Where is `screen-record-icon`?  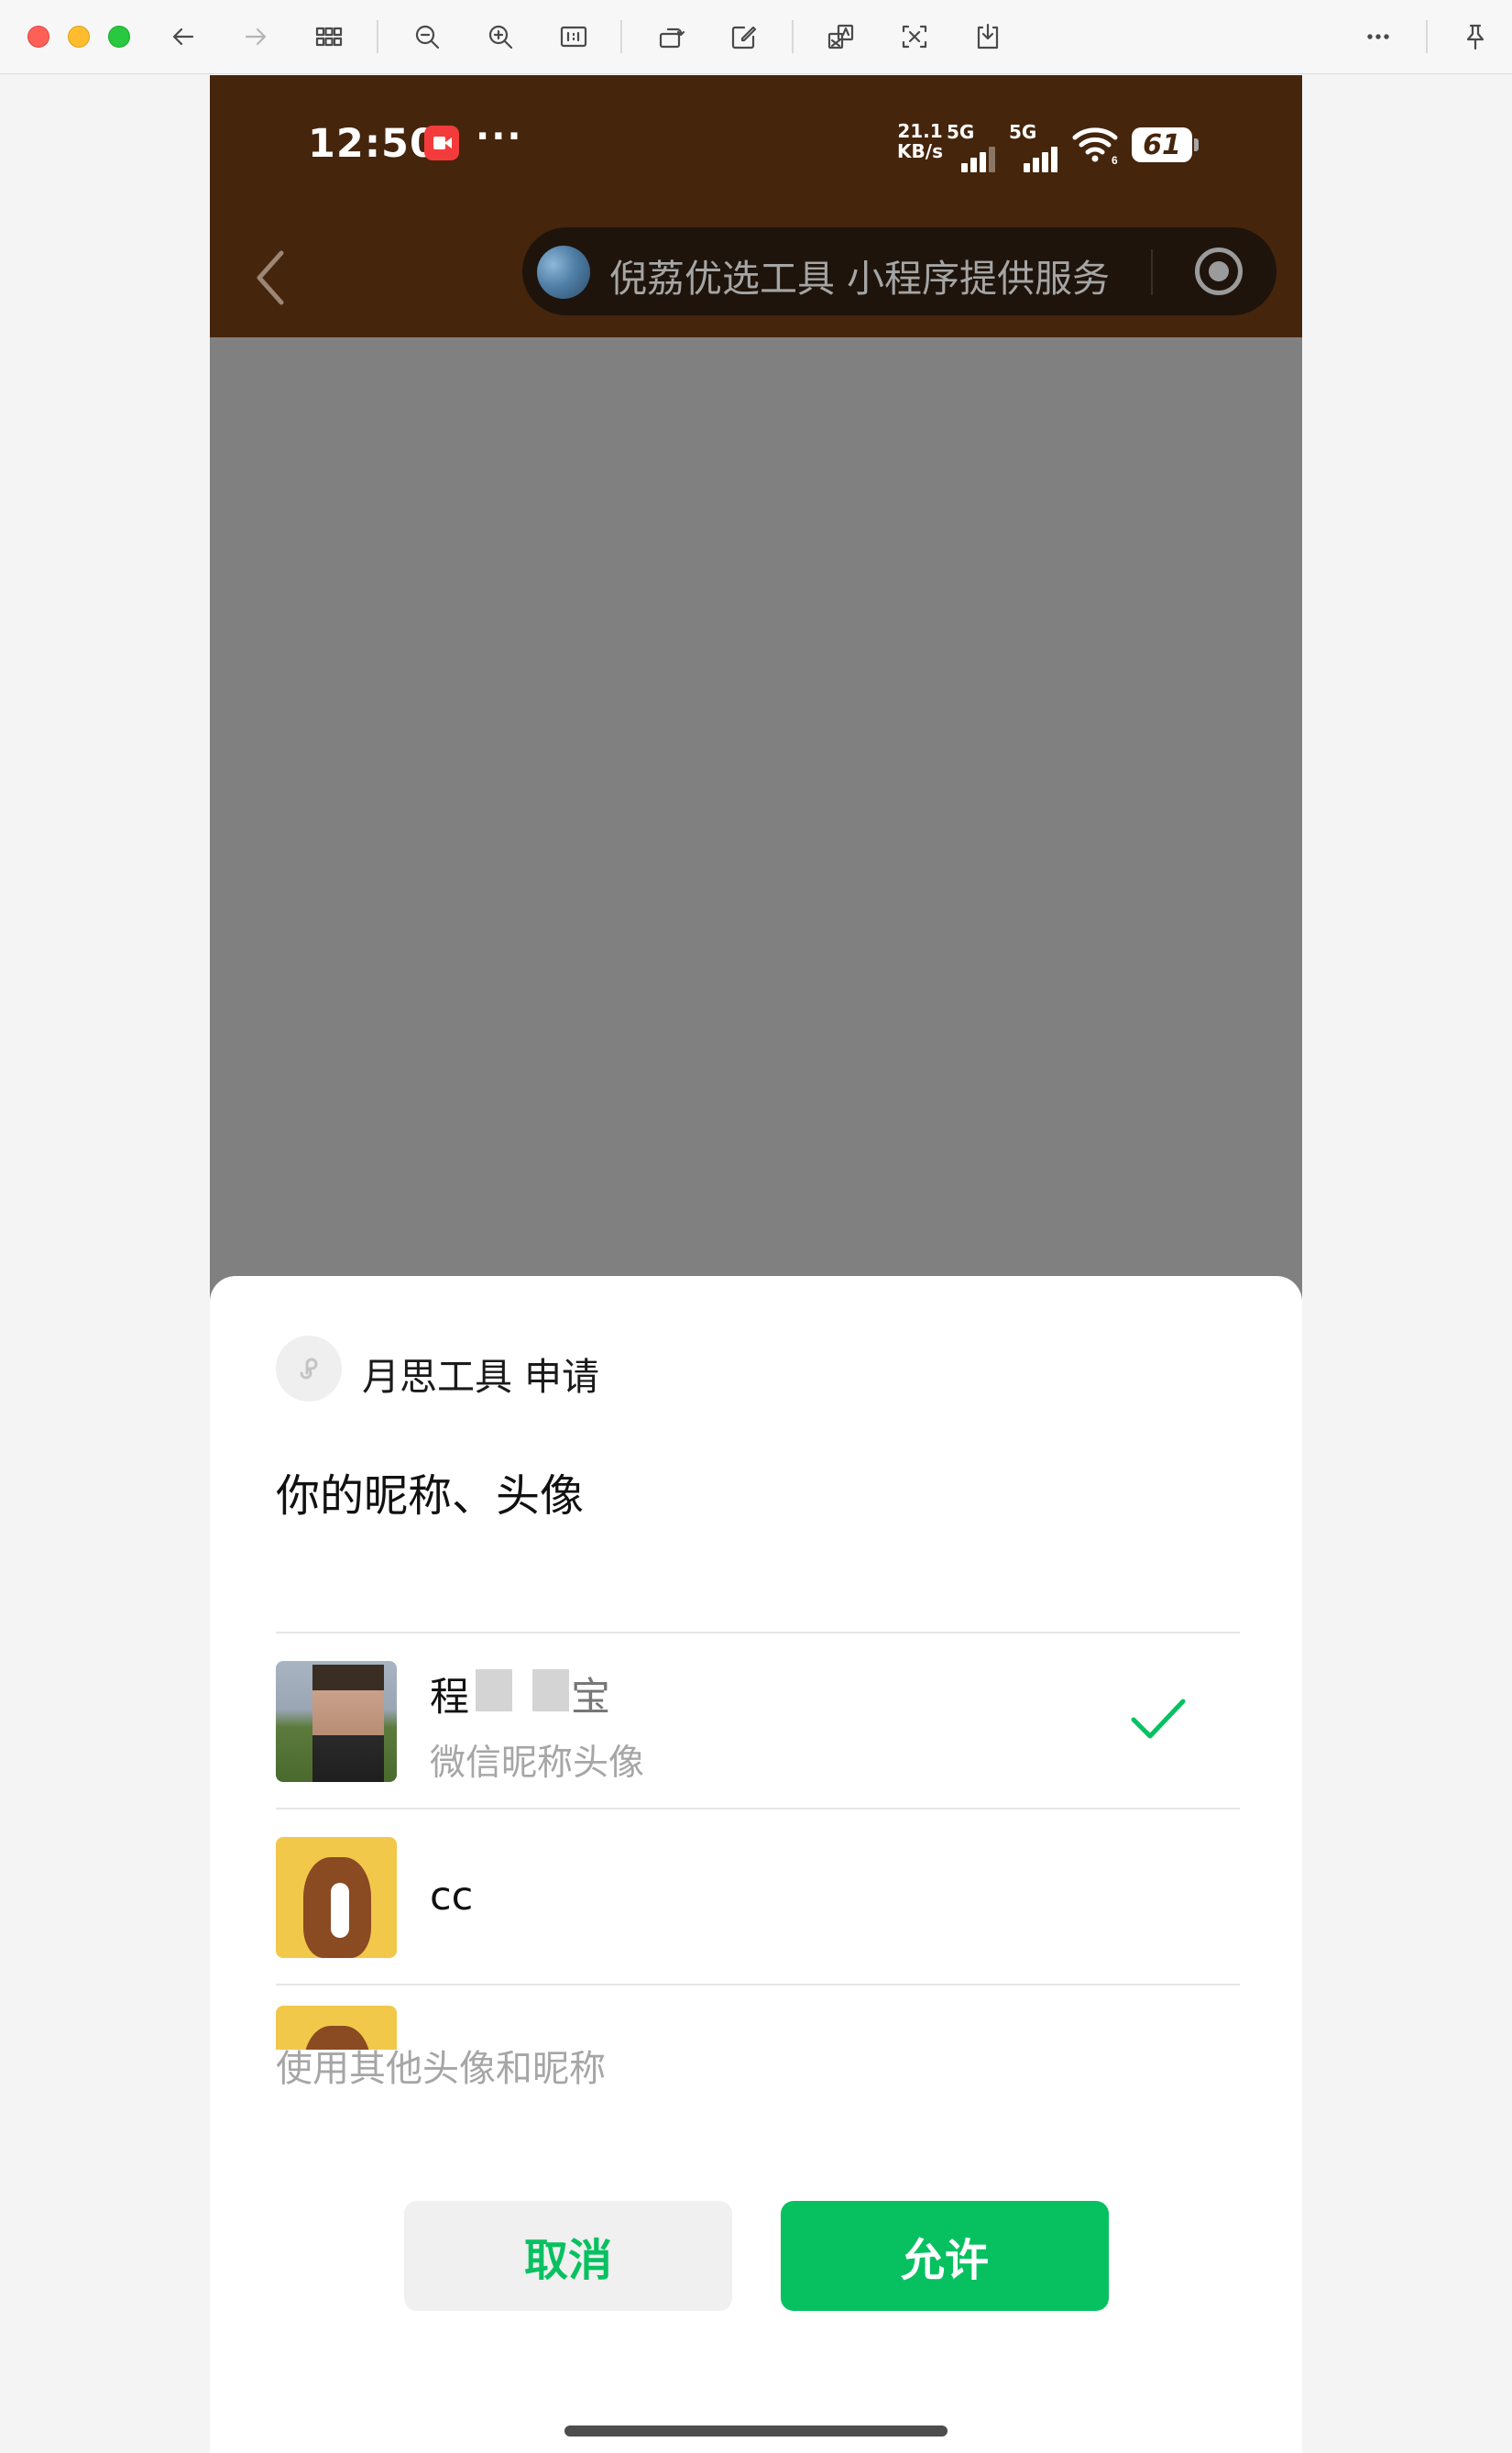 screen-record-icon is located at coordinates (441, 143).